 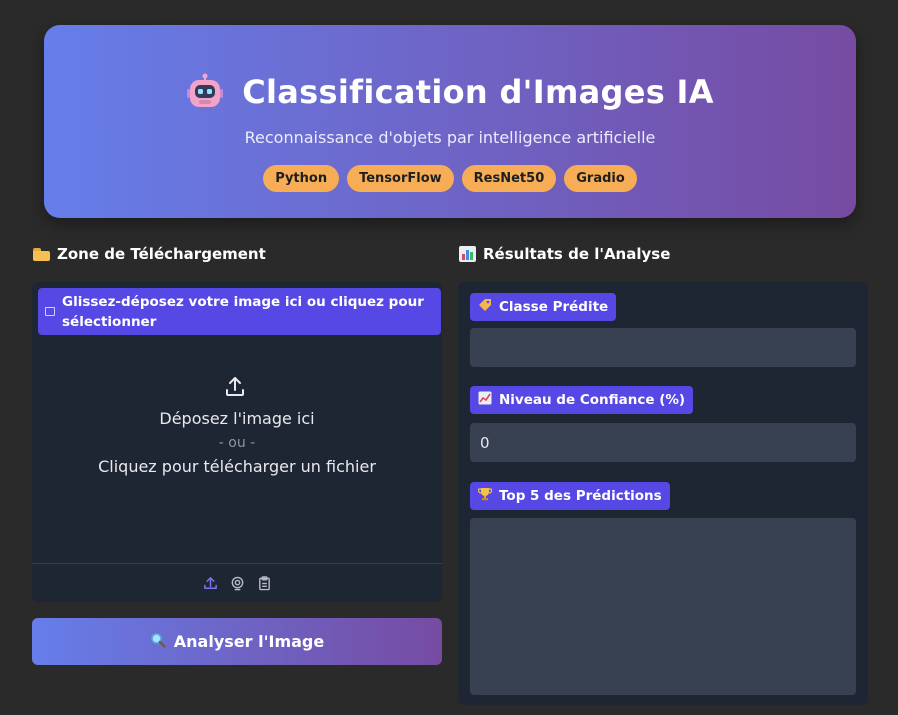 I want to click on title-row: Classification d'Images IA, so click(x=450, y=92).